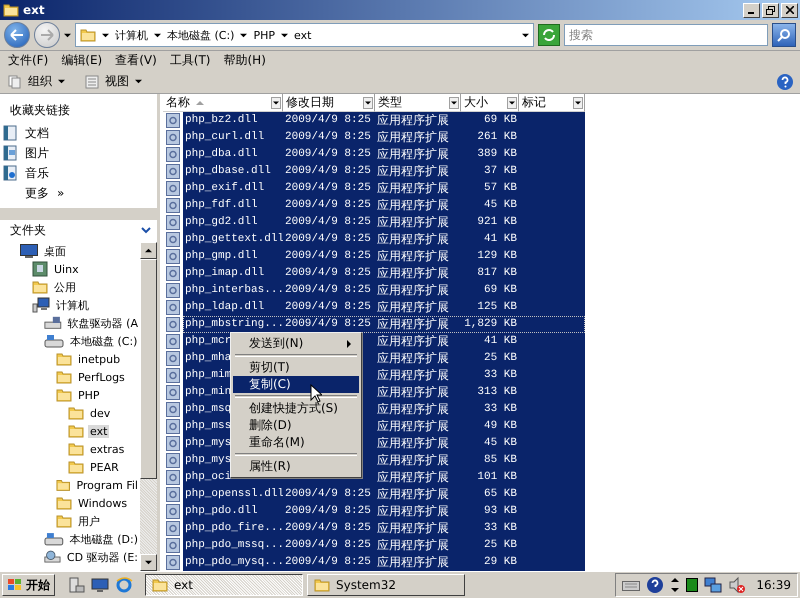  Describe the element at coordinates (208, 409) in the screenshot. I see `file-name: php_msq` at that location.